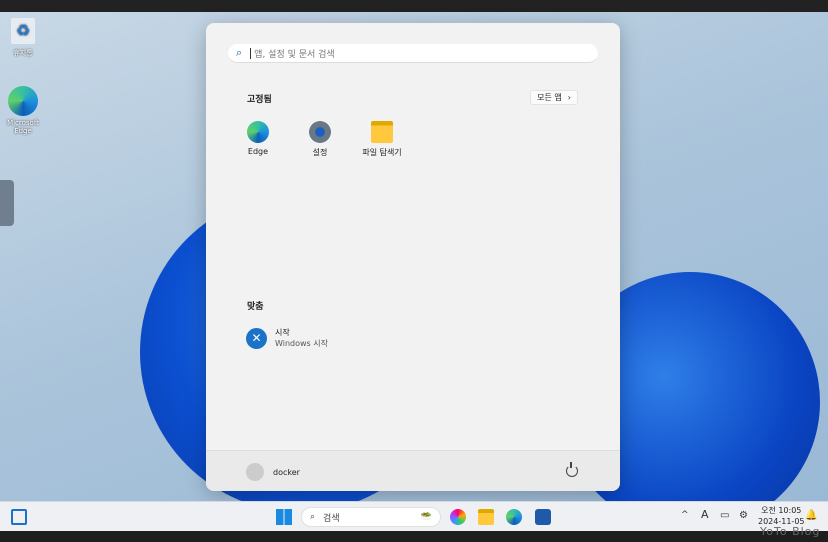  I want to click on bottom-bar, so click(414, 536).